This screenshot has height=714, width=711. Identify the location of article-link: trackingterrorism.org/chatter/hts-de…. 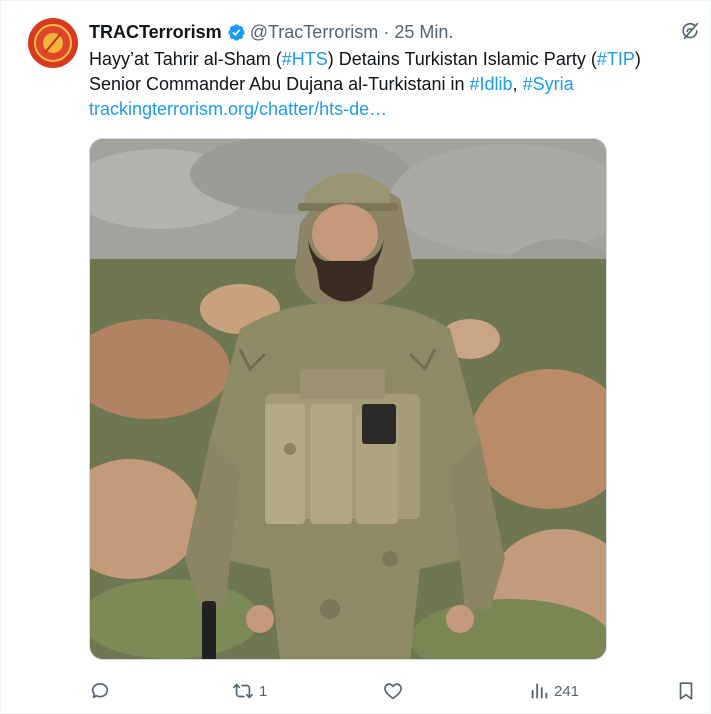
(238, 109).